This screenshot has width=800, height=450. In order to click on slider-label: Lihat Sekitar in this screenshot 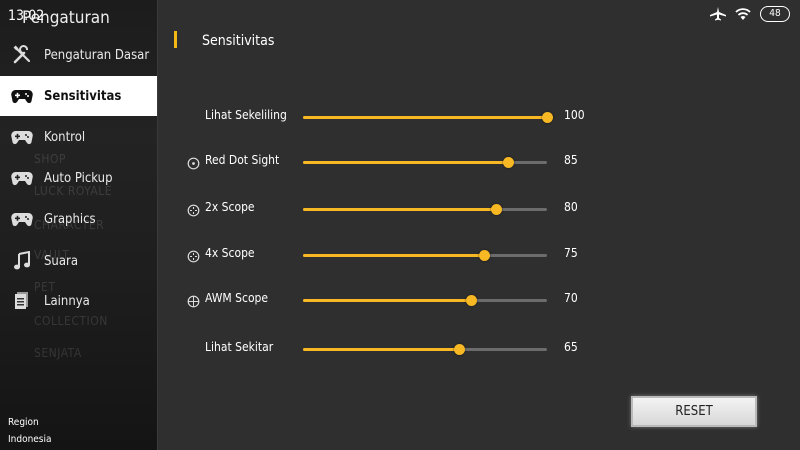, I will do `click(239, 347)`.